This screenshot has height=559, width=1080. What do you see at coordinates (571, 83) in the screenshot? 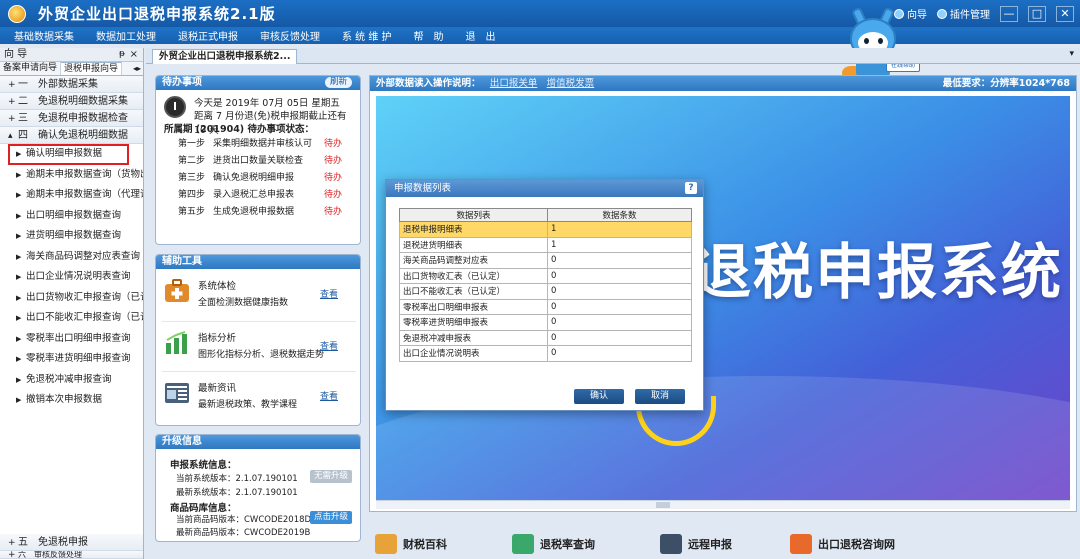
I see `vat-invoice-link: 增值税发票` at bounding box center [571, 83].